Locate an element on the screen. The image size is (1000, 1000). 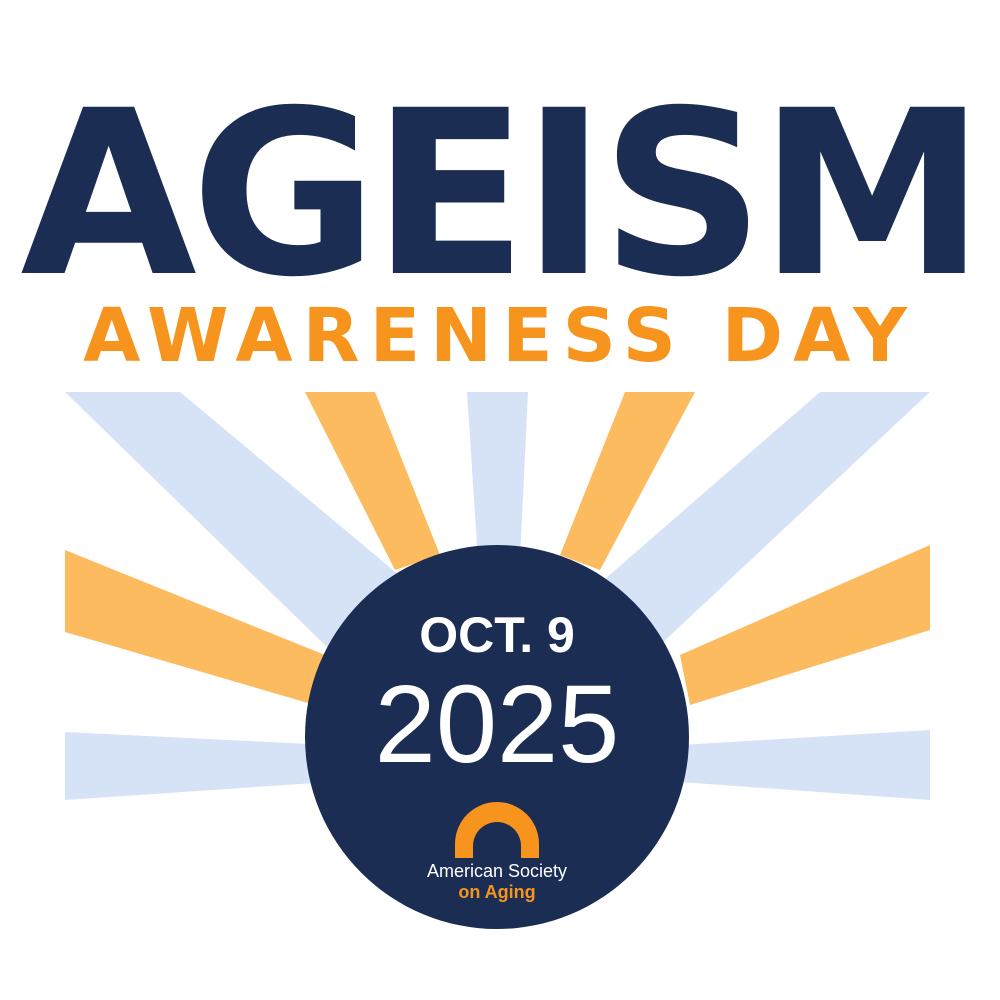
event-date: OCT. 9 is located at coordinates (497, 635).